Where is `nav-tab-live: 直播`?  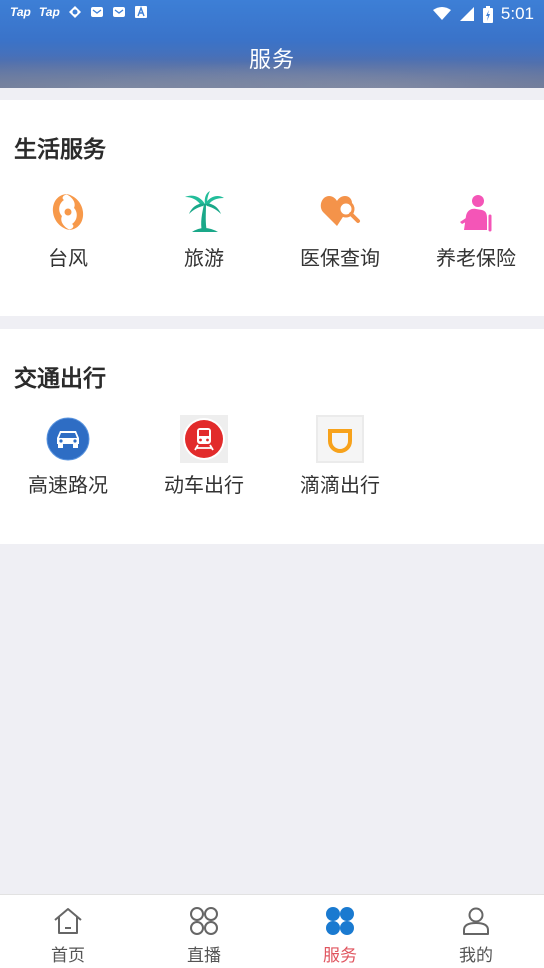 nav-tab-live: 直播 is located at coordinates (204, 931).